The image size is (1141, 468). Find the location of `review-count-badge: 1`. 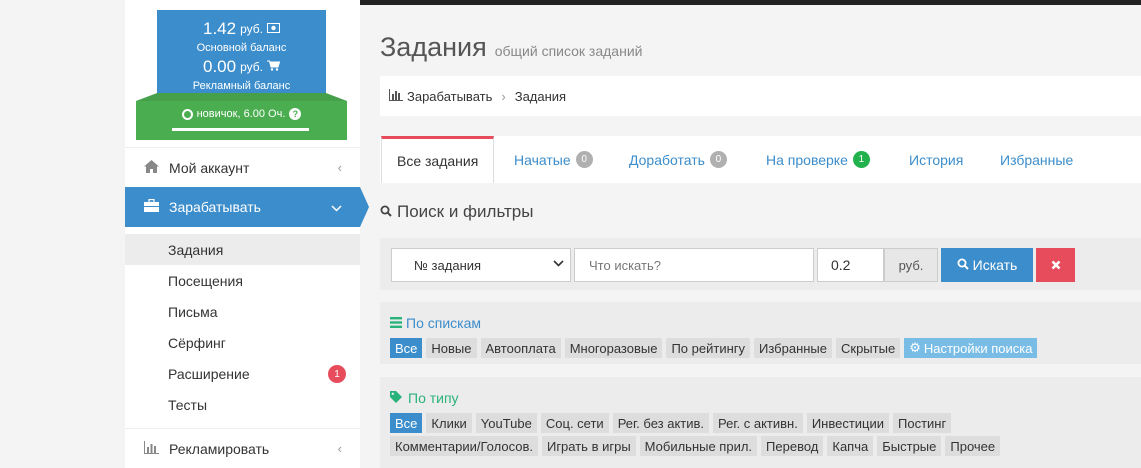

review-count-badge: 1 is located at coordinates (861, 159).